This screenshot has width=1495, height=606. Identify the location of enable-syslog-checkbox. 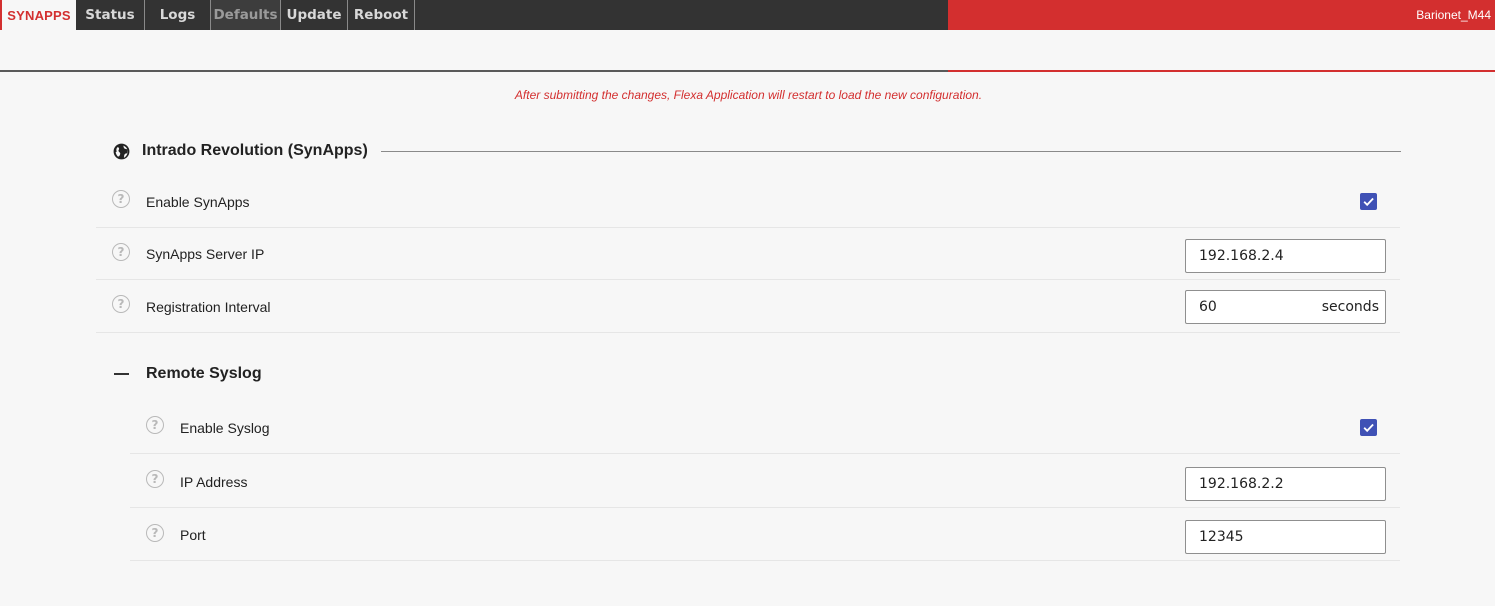
(1368, 427).